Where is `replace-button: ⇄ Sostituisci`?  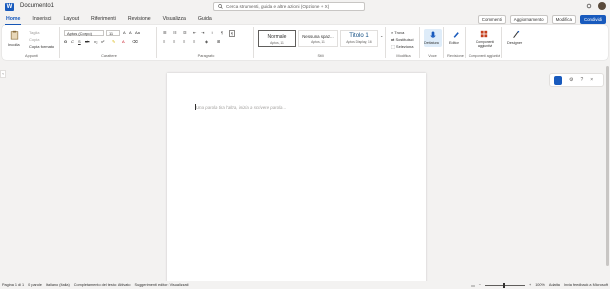
replace-button: ⇄ Sostituisci is located at coordinates (402, 39).